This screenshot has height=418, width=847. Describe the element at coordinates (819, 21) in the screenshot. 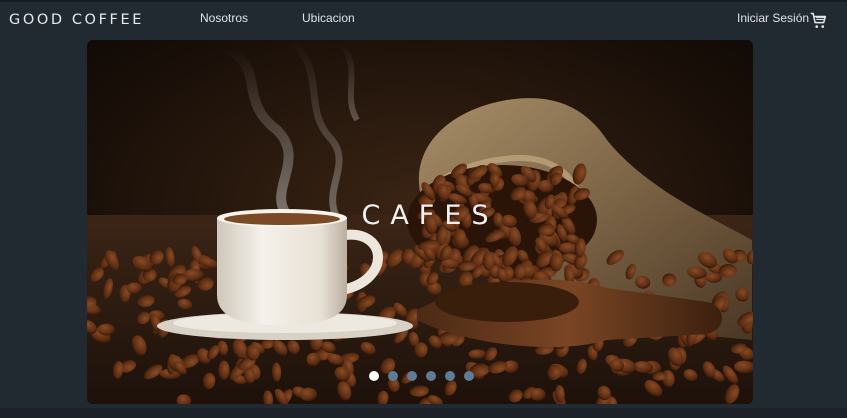

I see `cart-icon` at that location.